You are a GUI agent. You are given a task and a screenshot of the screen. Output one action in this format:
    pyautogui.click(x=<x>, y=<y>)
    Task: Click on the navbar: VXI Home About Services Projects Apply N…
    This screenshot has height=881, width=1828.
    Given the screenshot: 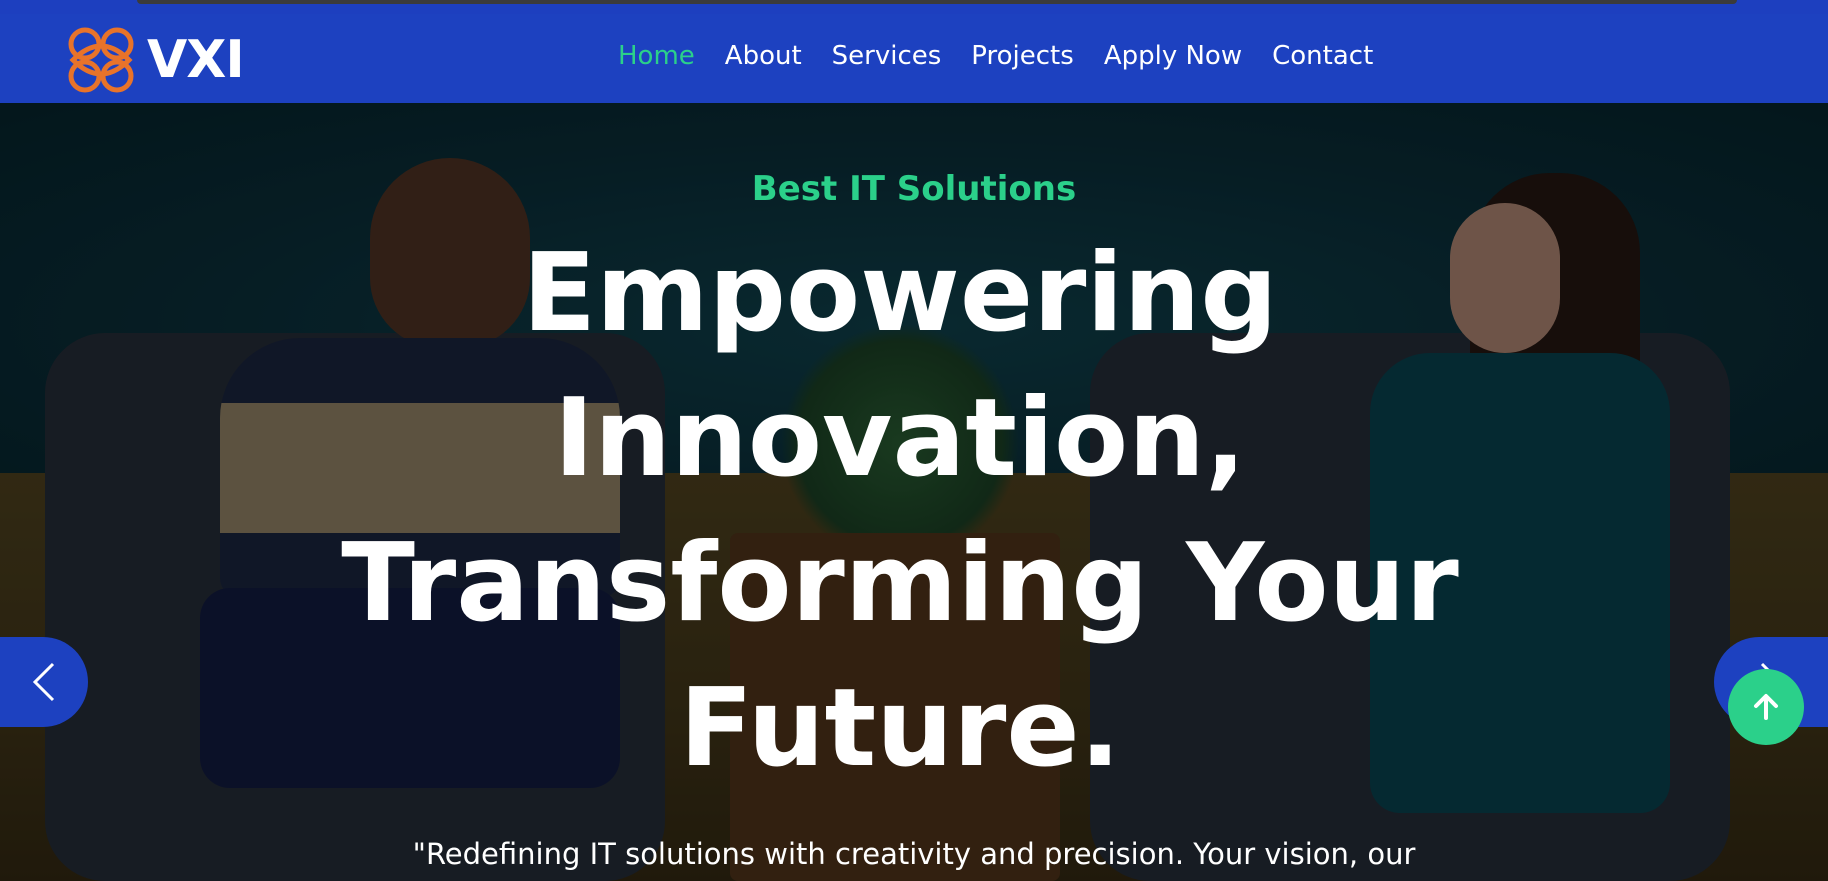 What is the action you would take?
    pyautogui.click(x=914, y=58)
    